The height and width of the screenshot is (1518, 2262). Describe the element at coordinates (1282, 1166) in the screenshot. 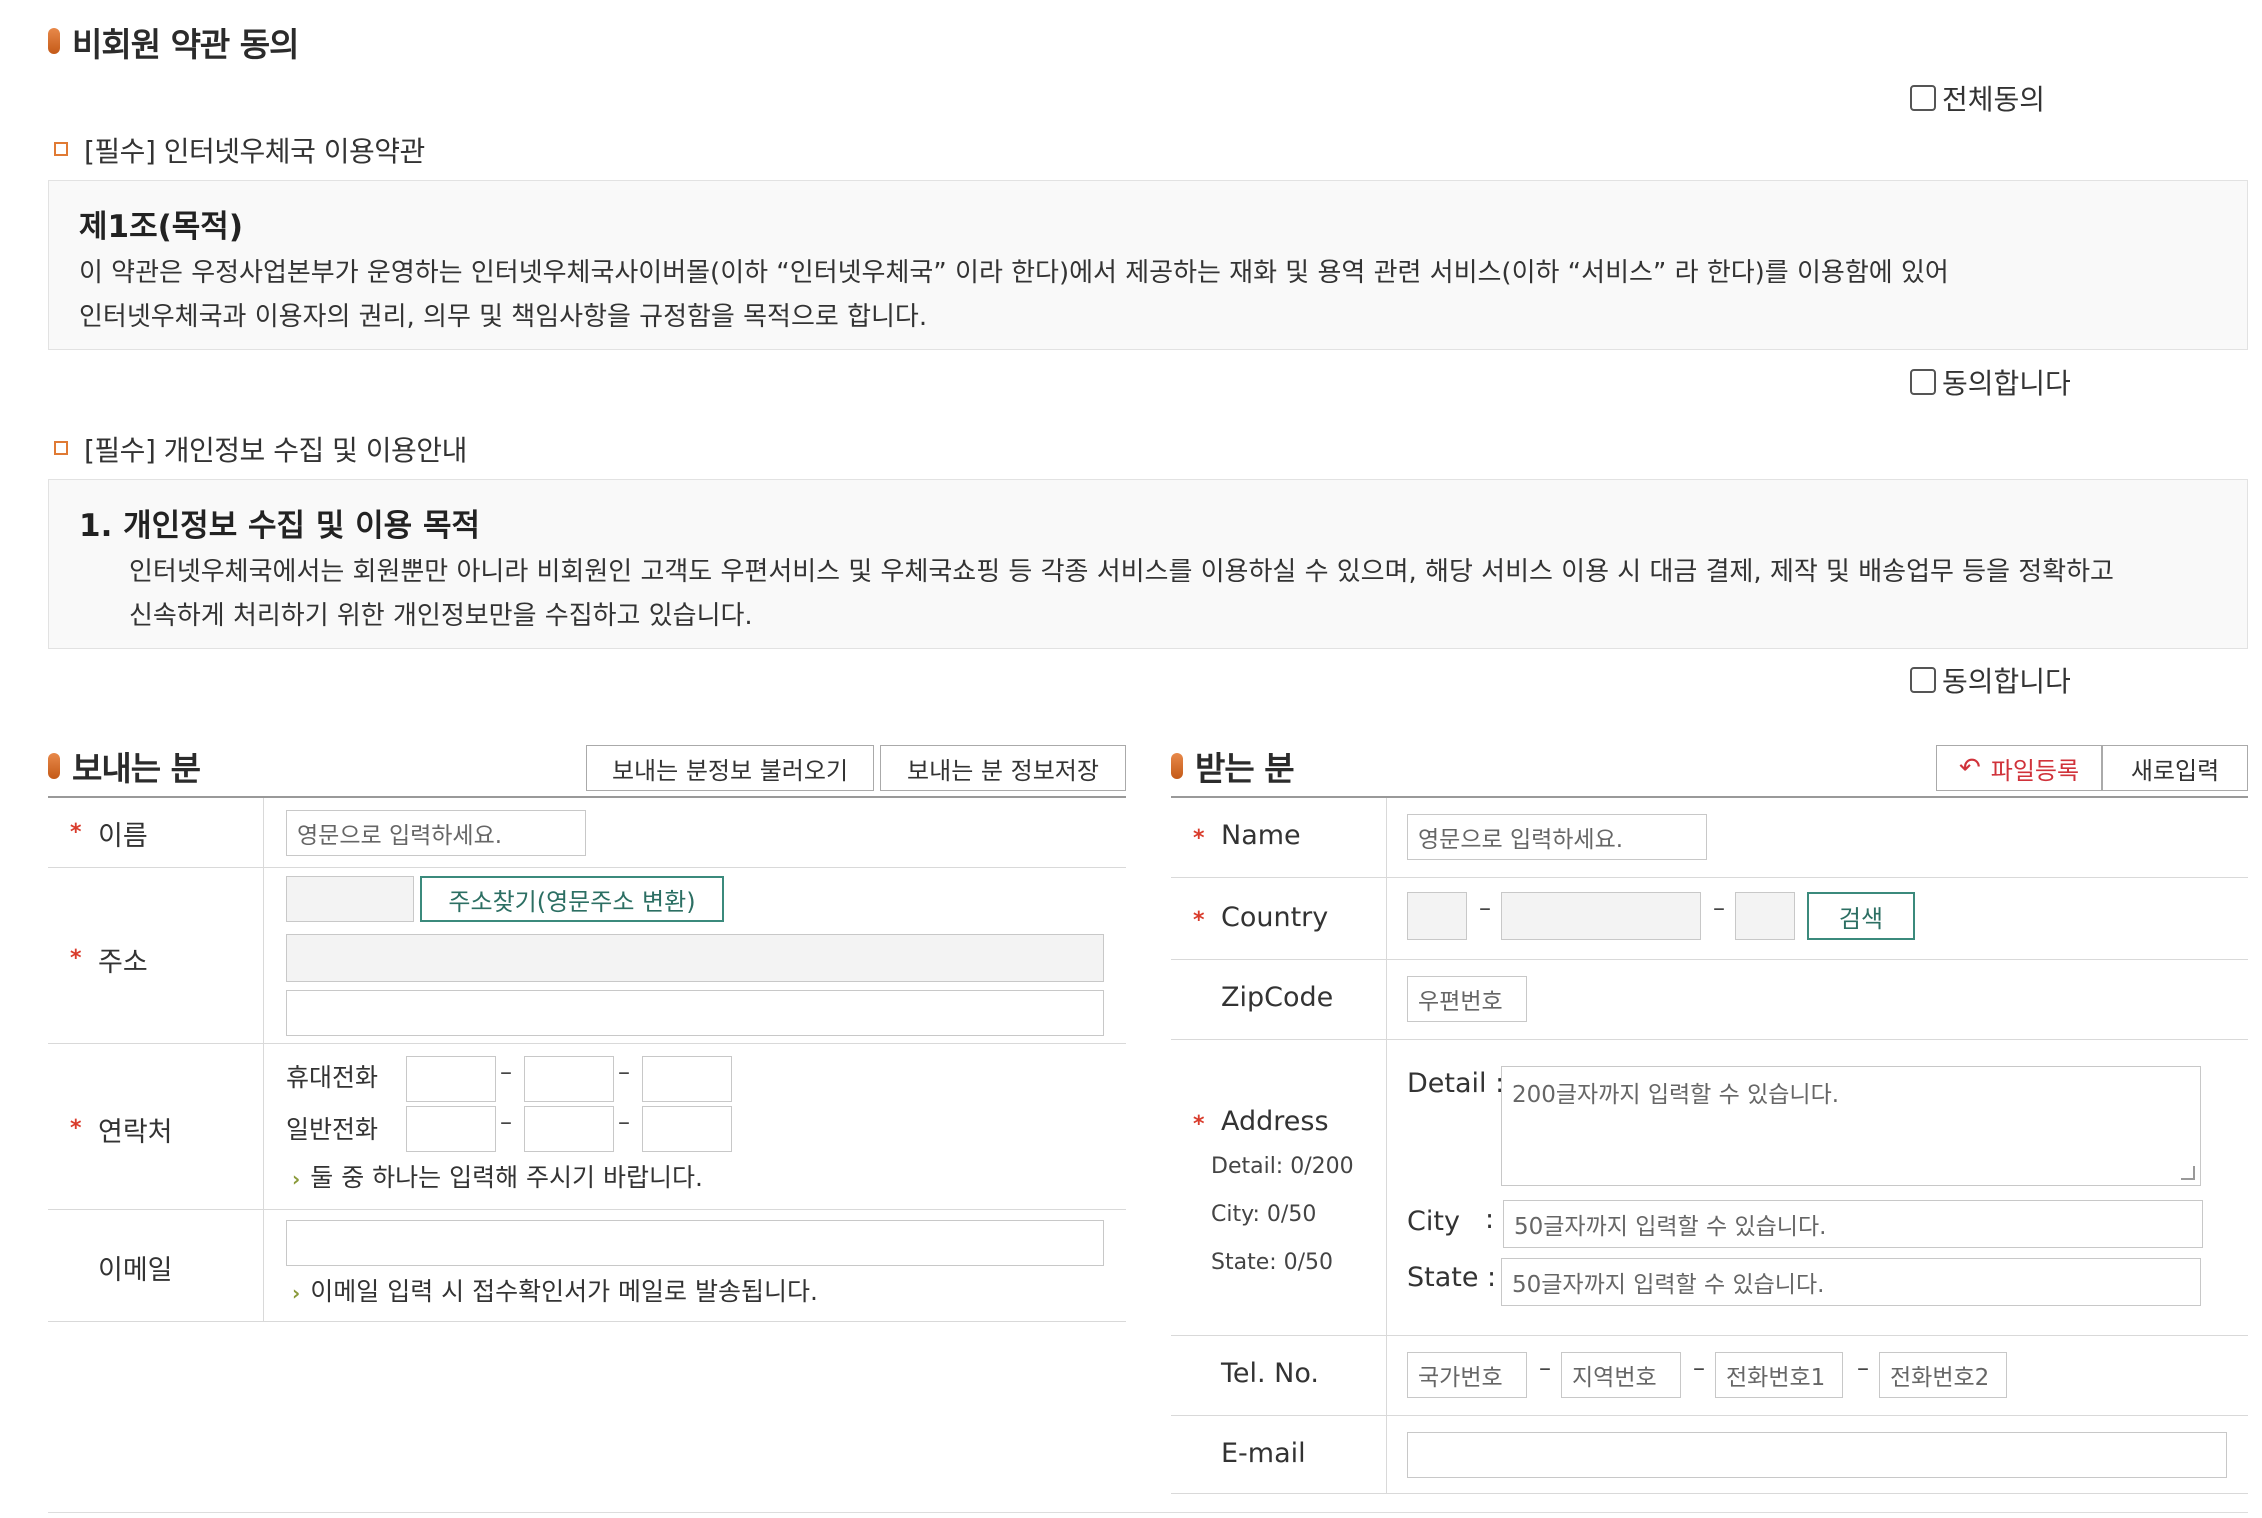

I see `detail-count: Detail: 0/200` at that location.